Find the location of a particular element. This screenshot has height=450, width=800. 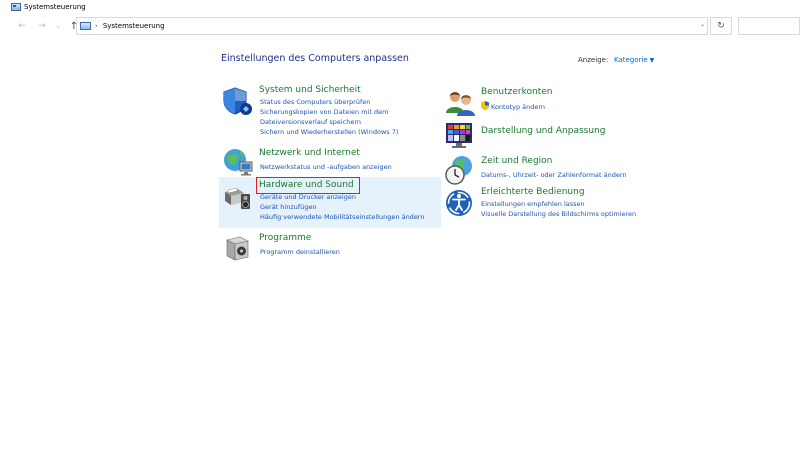

palette-monitor-icon is located at coordinates (460, 135).